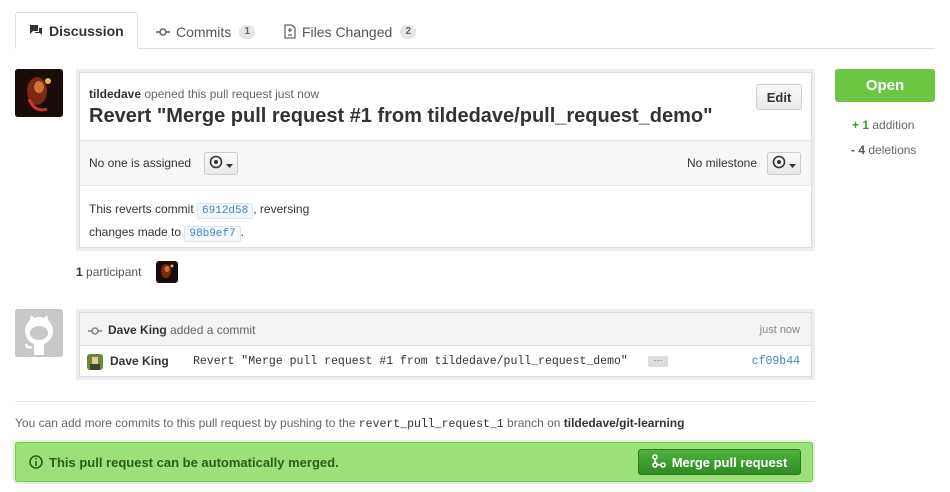  I want to click on description-text: changes made to, so click(135, 232).